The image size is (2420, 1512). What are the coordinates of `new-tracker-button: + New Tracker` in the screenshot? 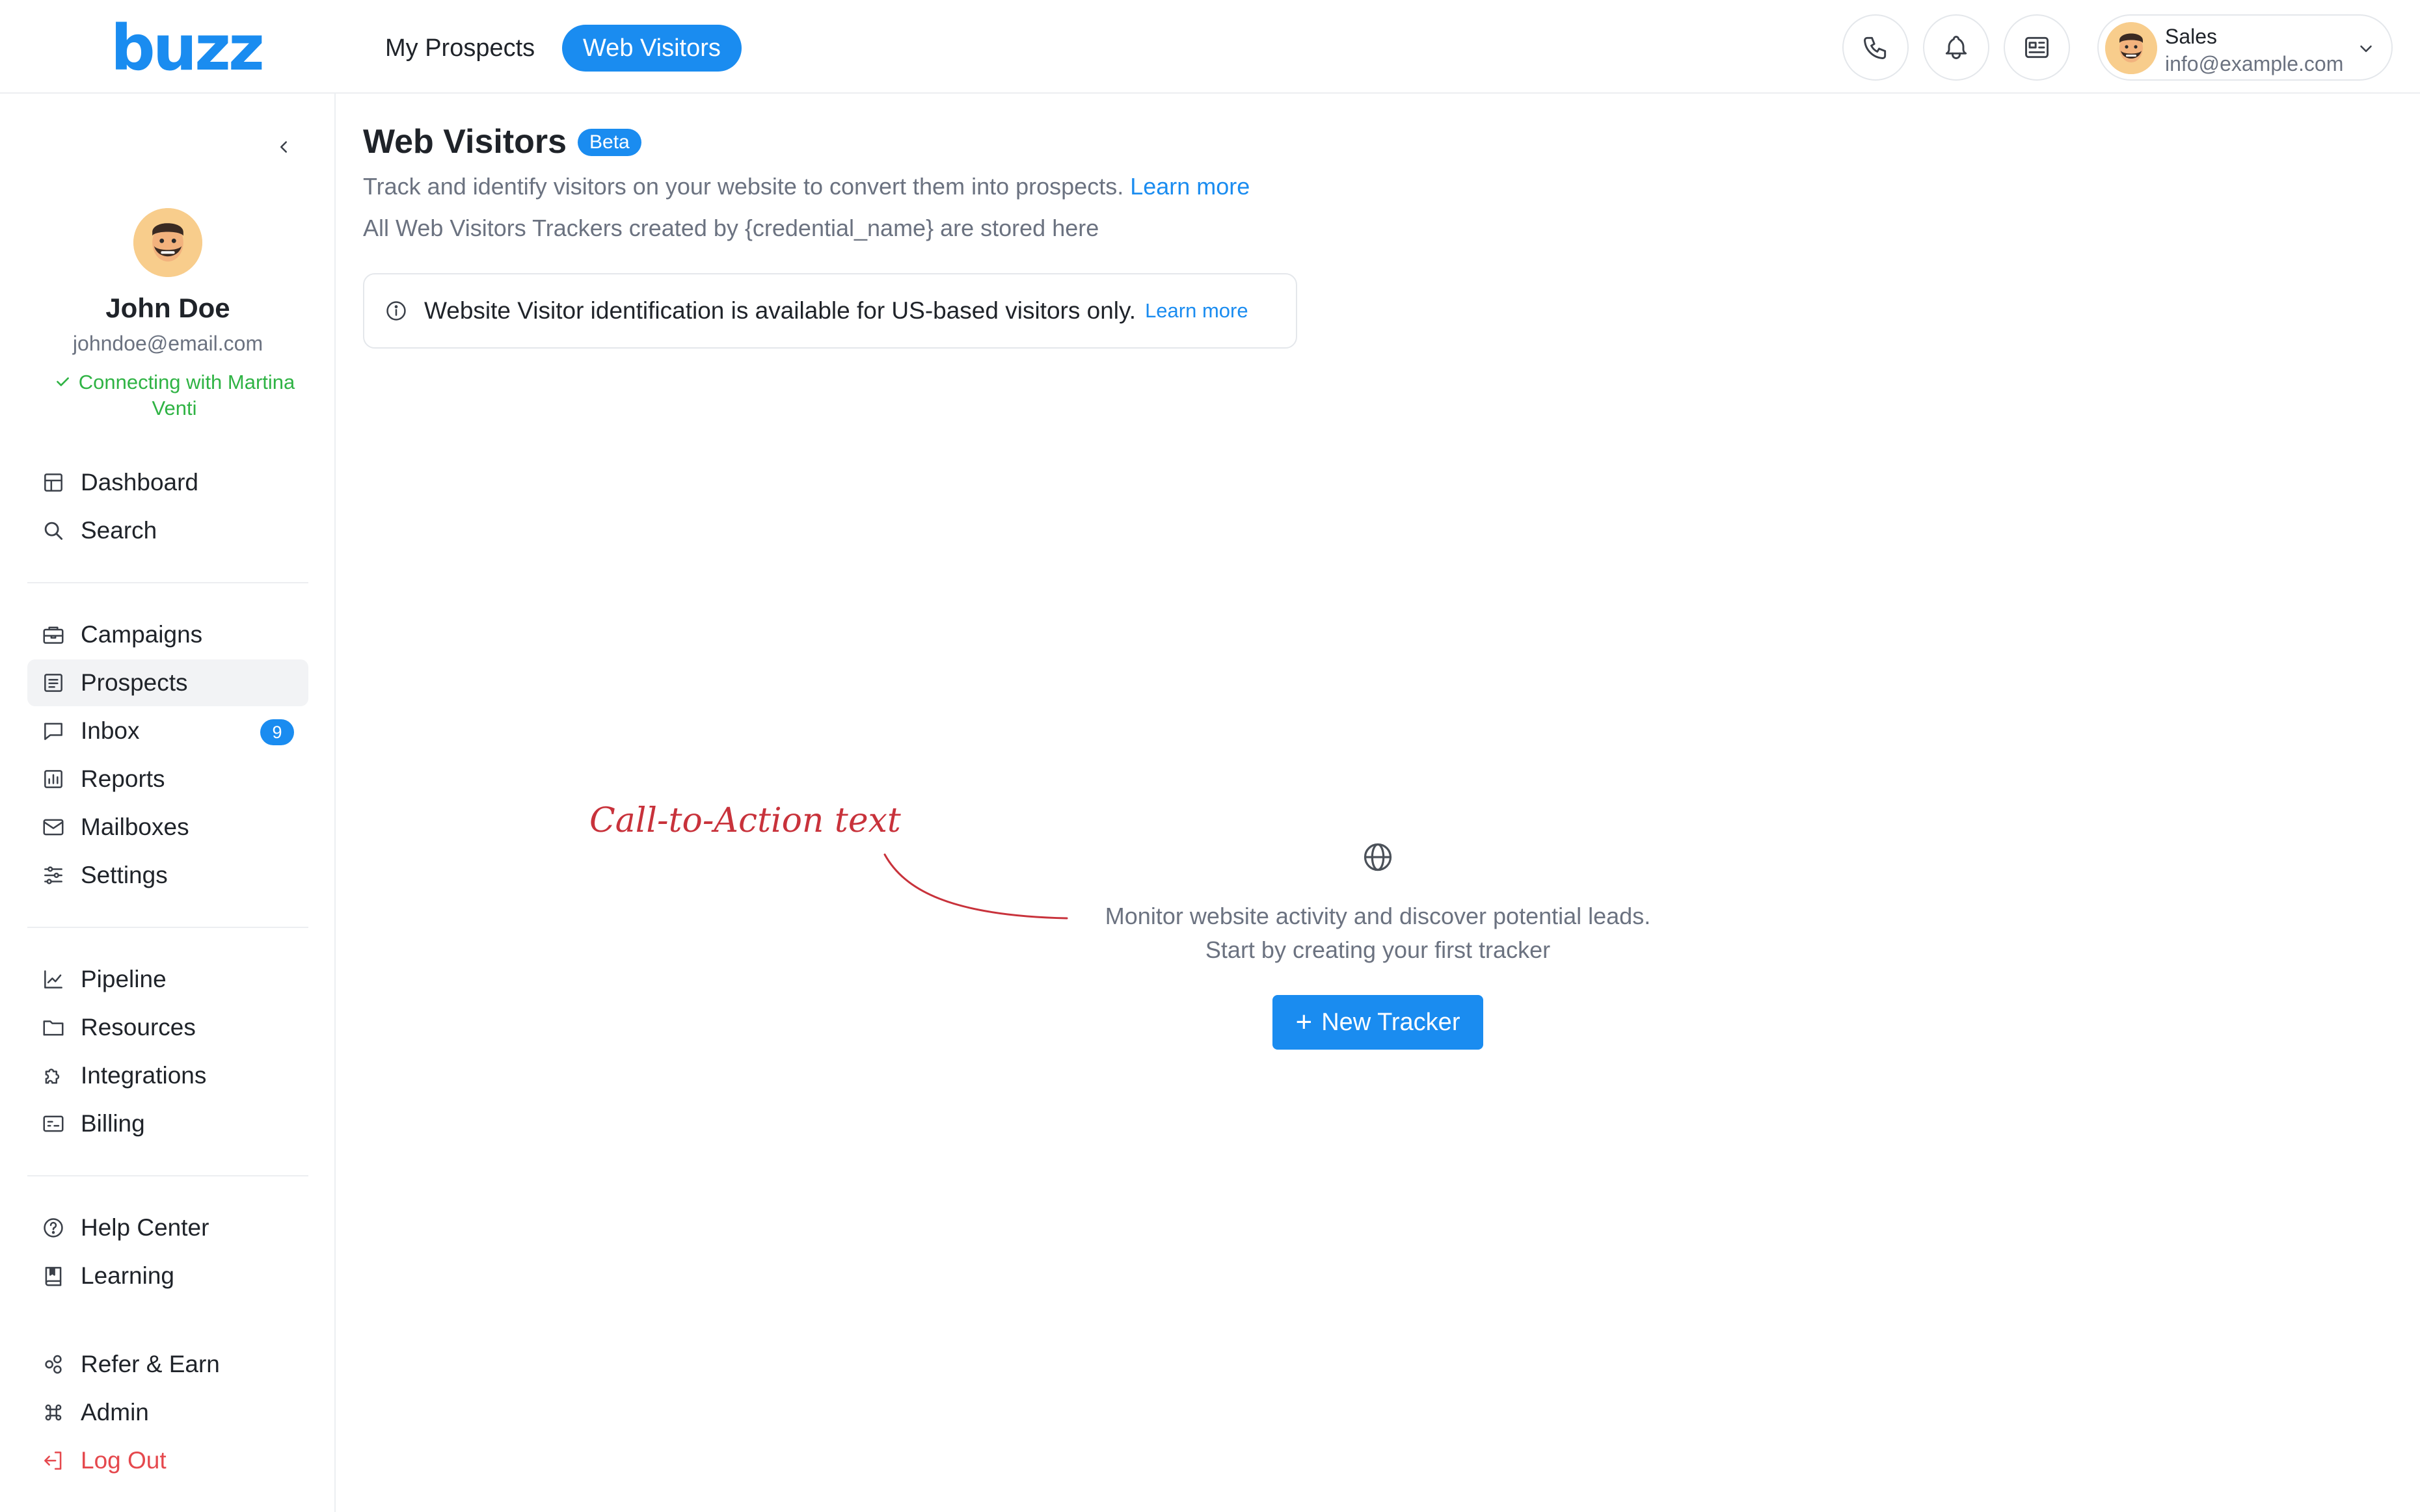 It's located at (1377, 1022).